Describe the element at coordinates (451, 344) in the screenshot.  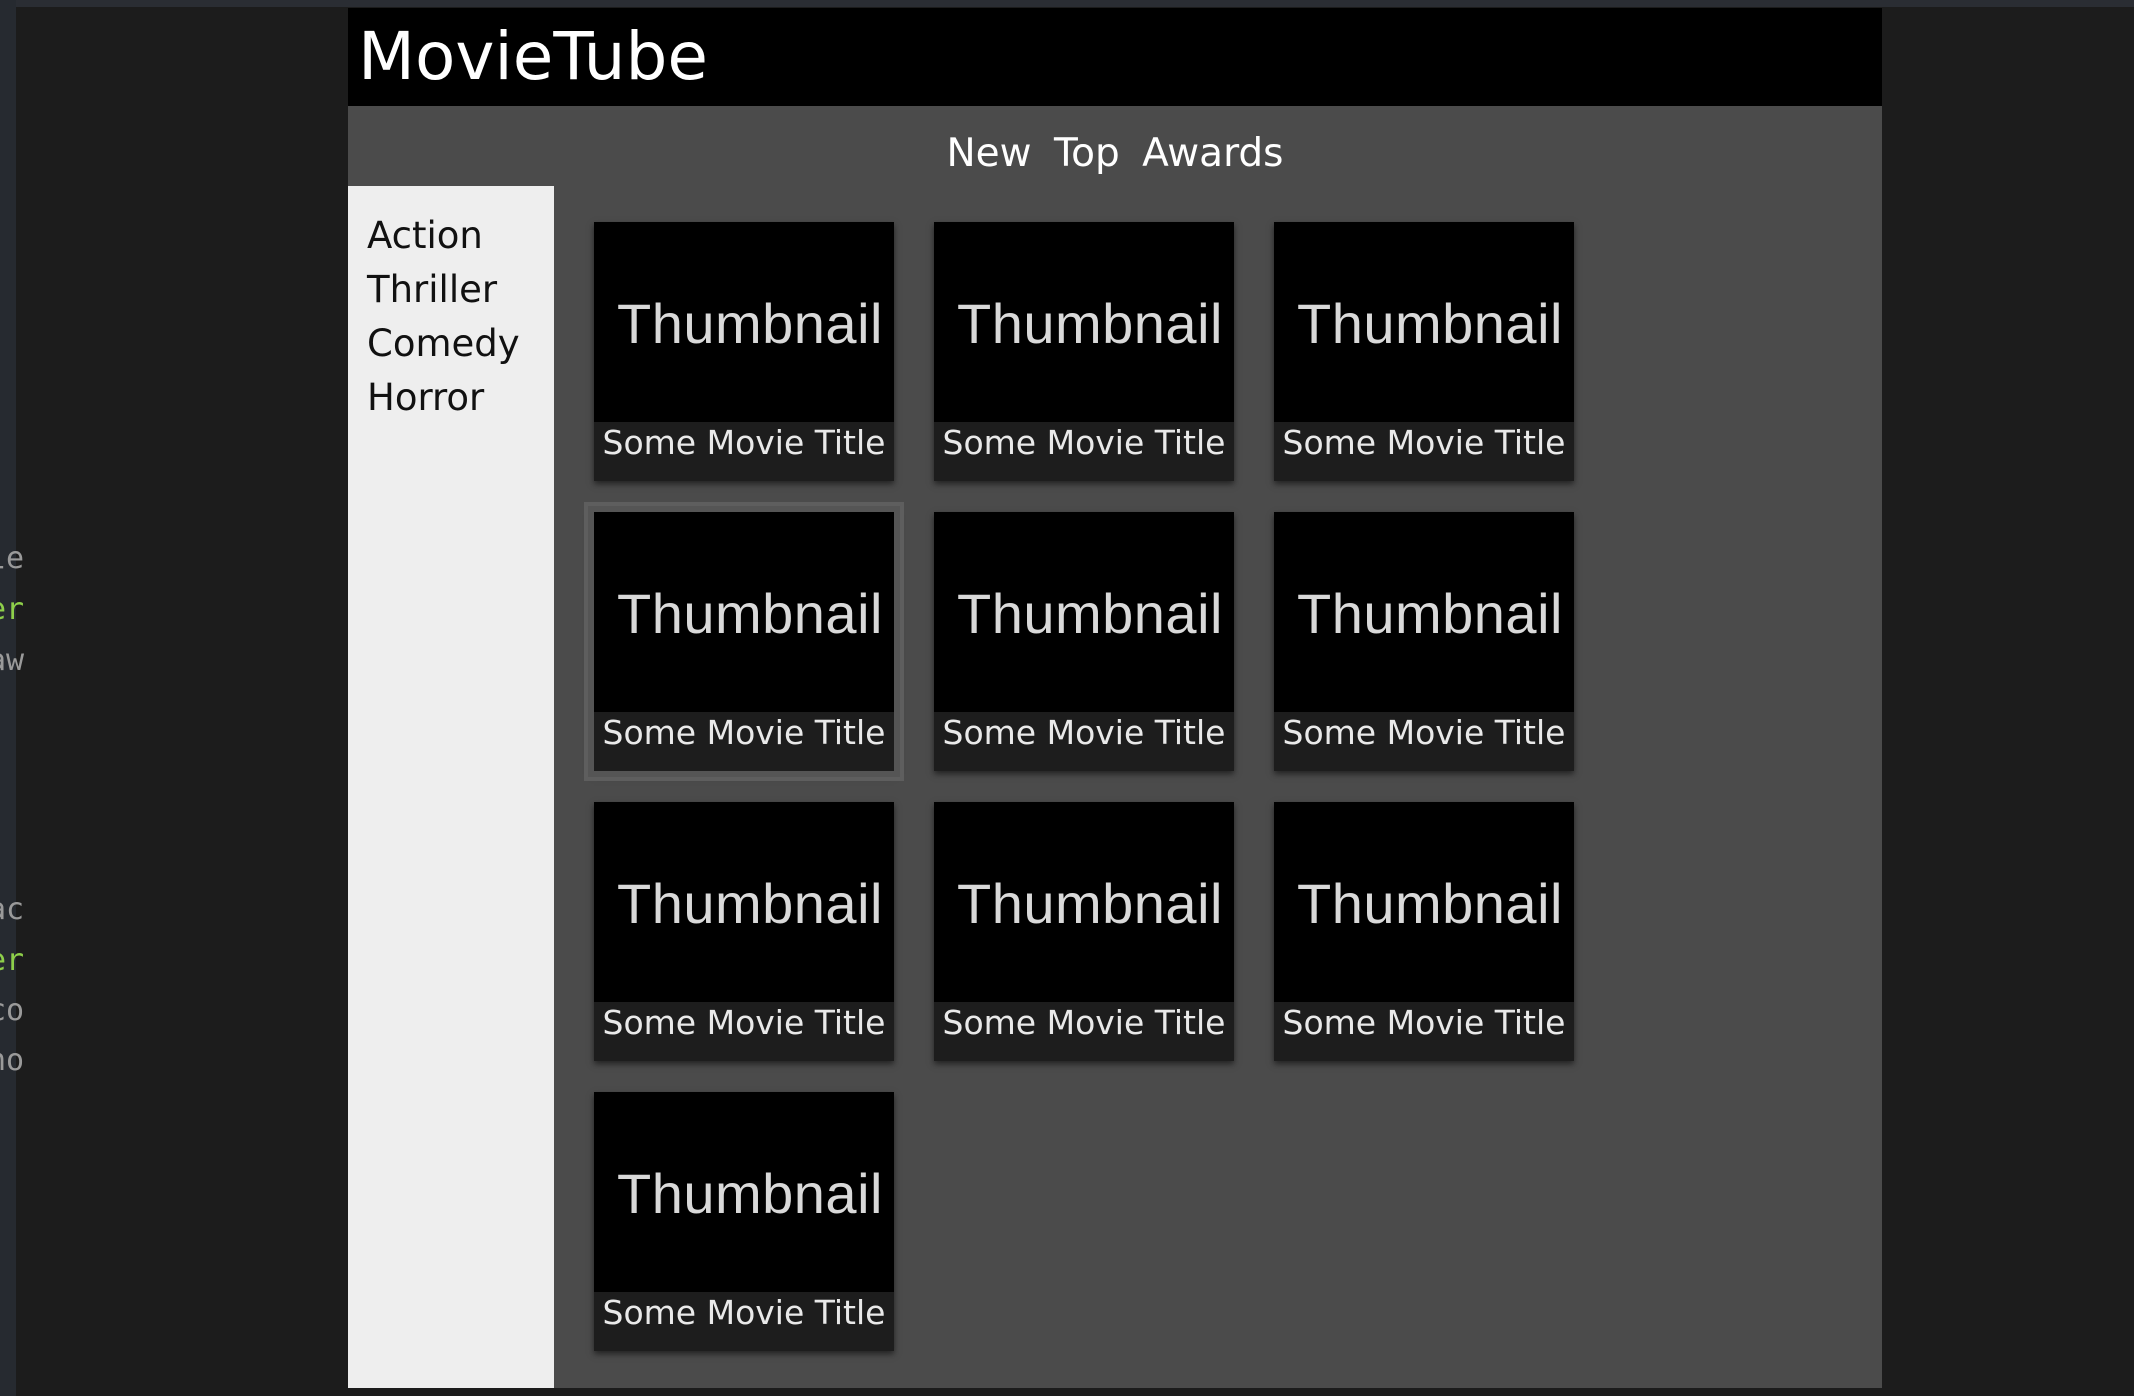
I see `sidebar-item-comedy: Comedy` at that location.